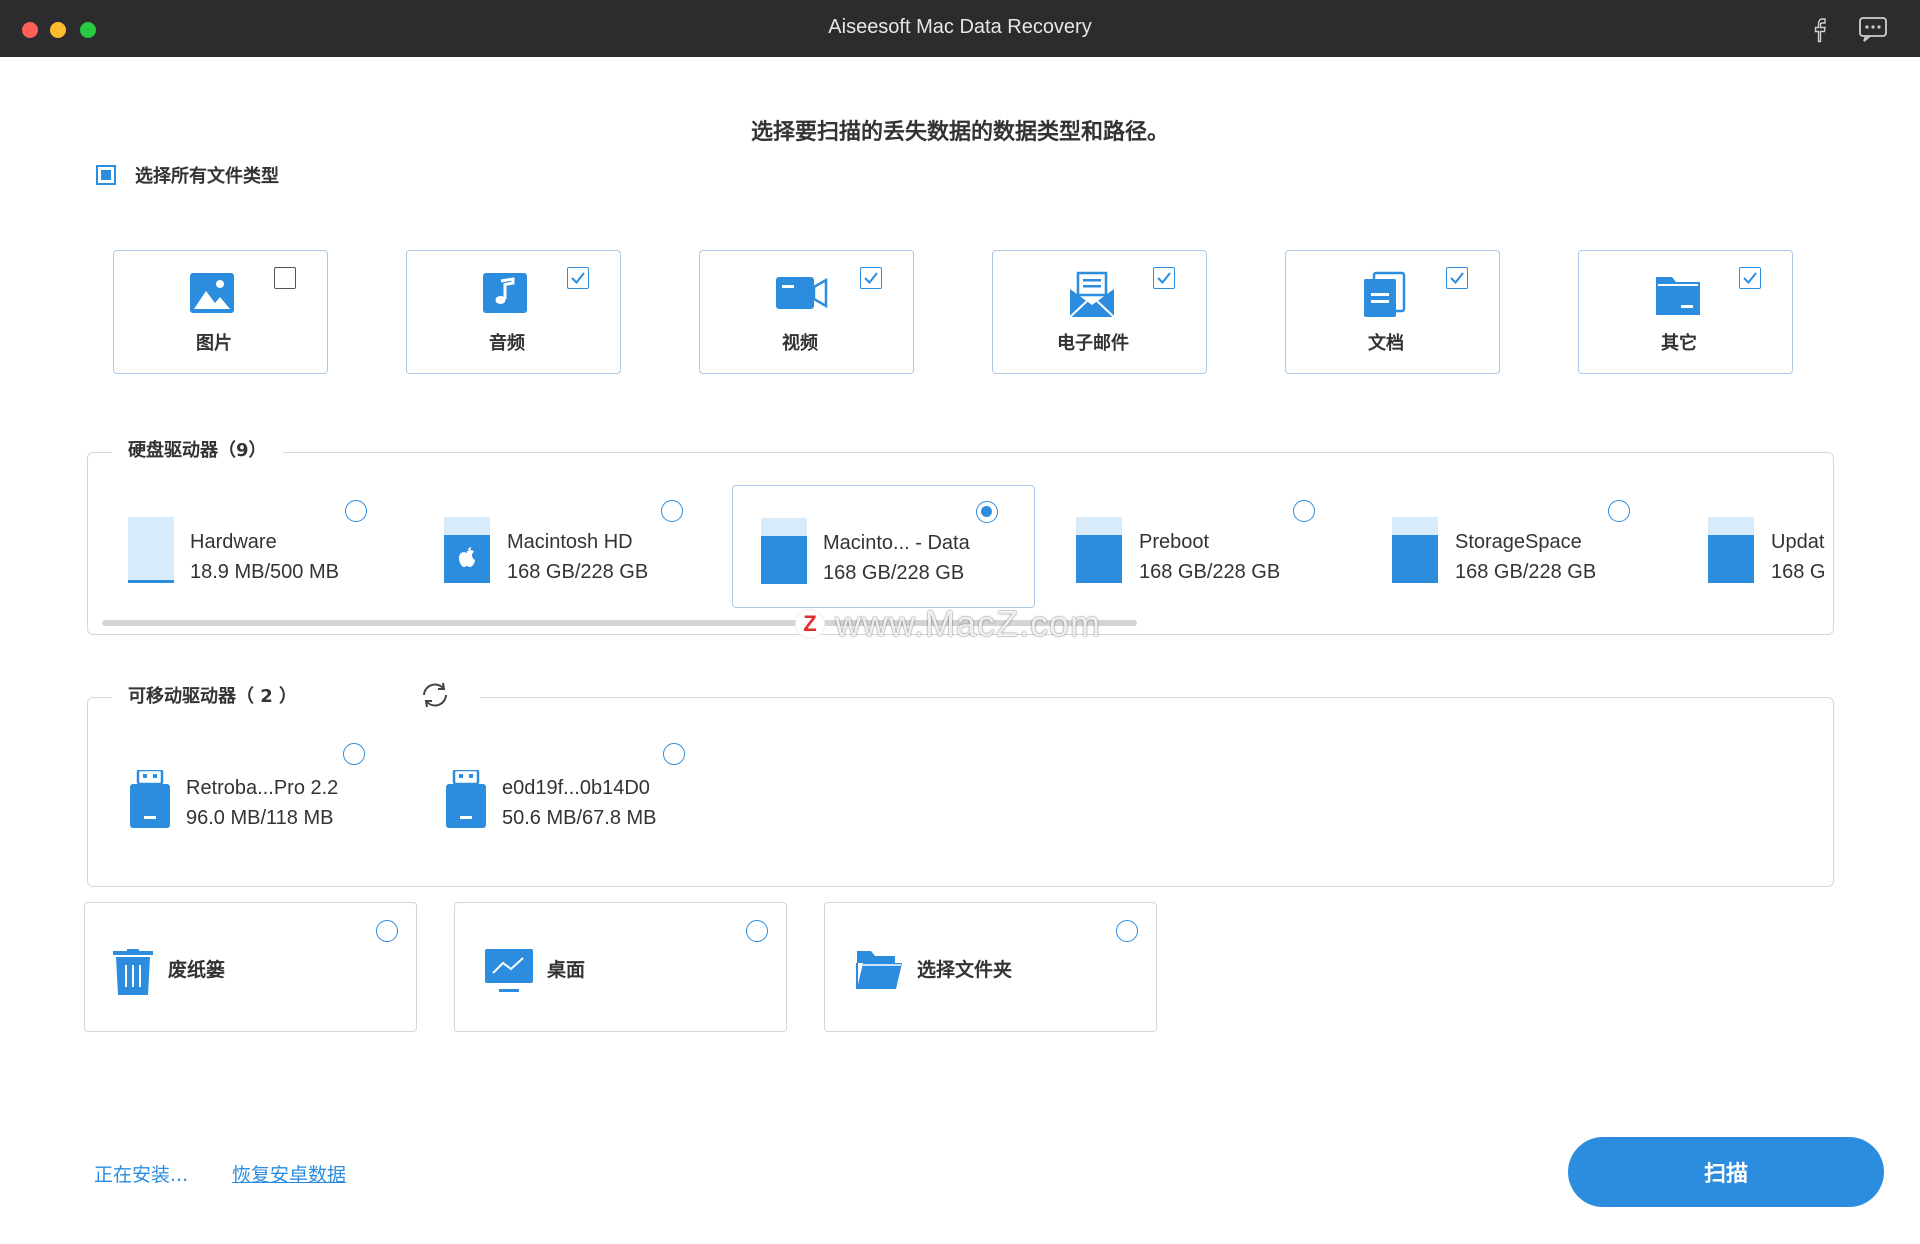  Describe the element at coordinates (1164, 278) in the screenshot. I see `file-type-checkbox-email` at that location.